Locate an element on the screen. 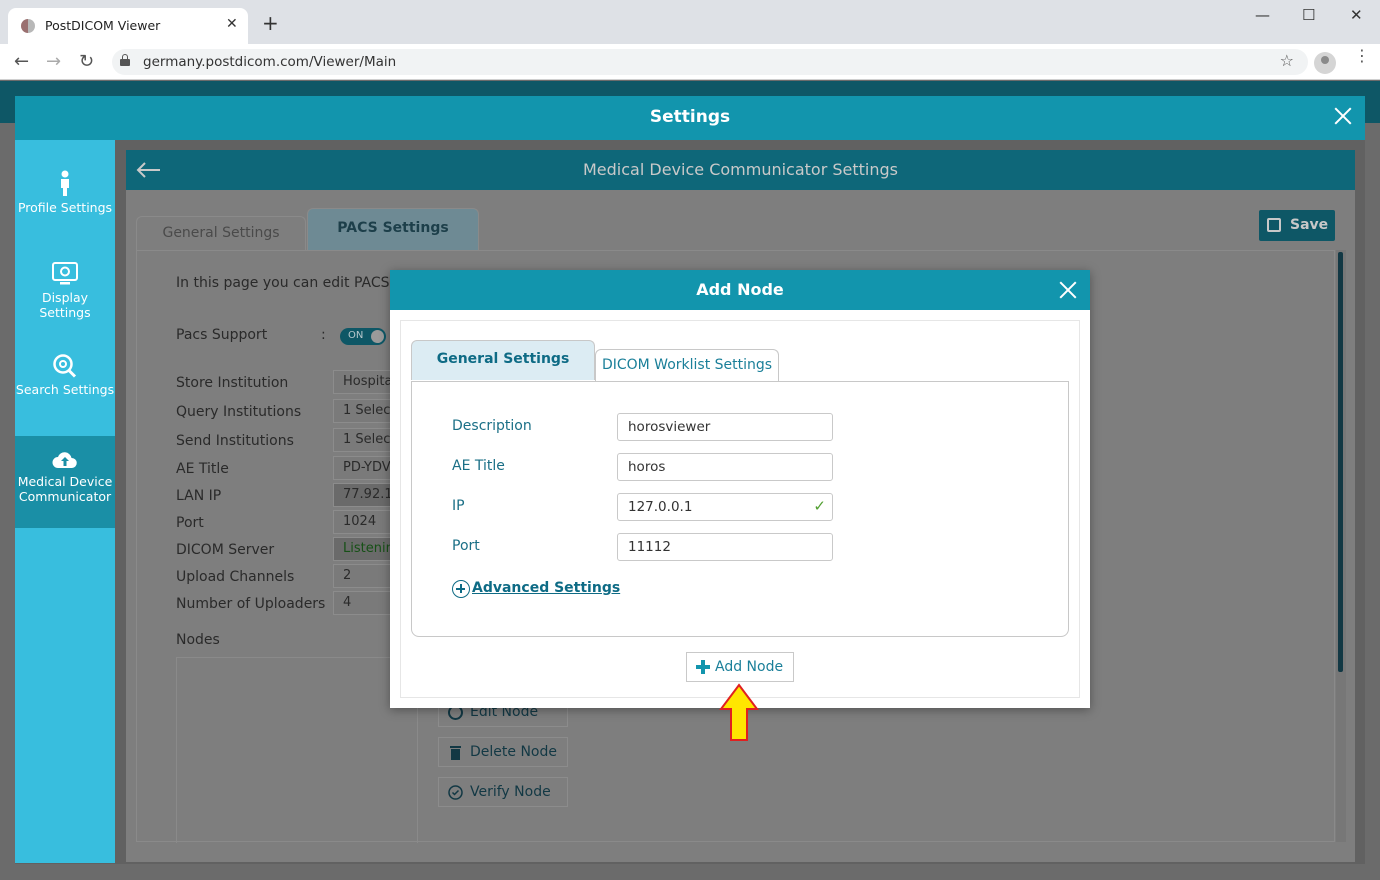 The width and height of the screenshot is (1380, 880). tab-label: DICOM Worklist Settings is located at coordinates (687, 365).